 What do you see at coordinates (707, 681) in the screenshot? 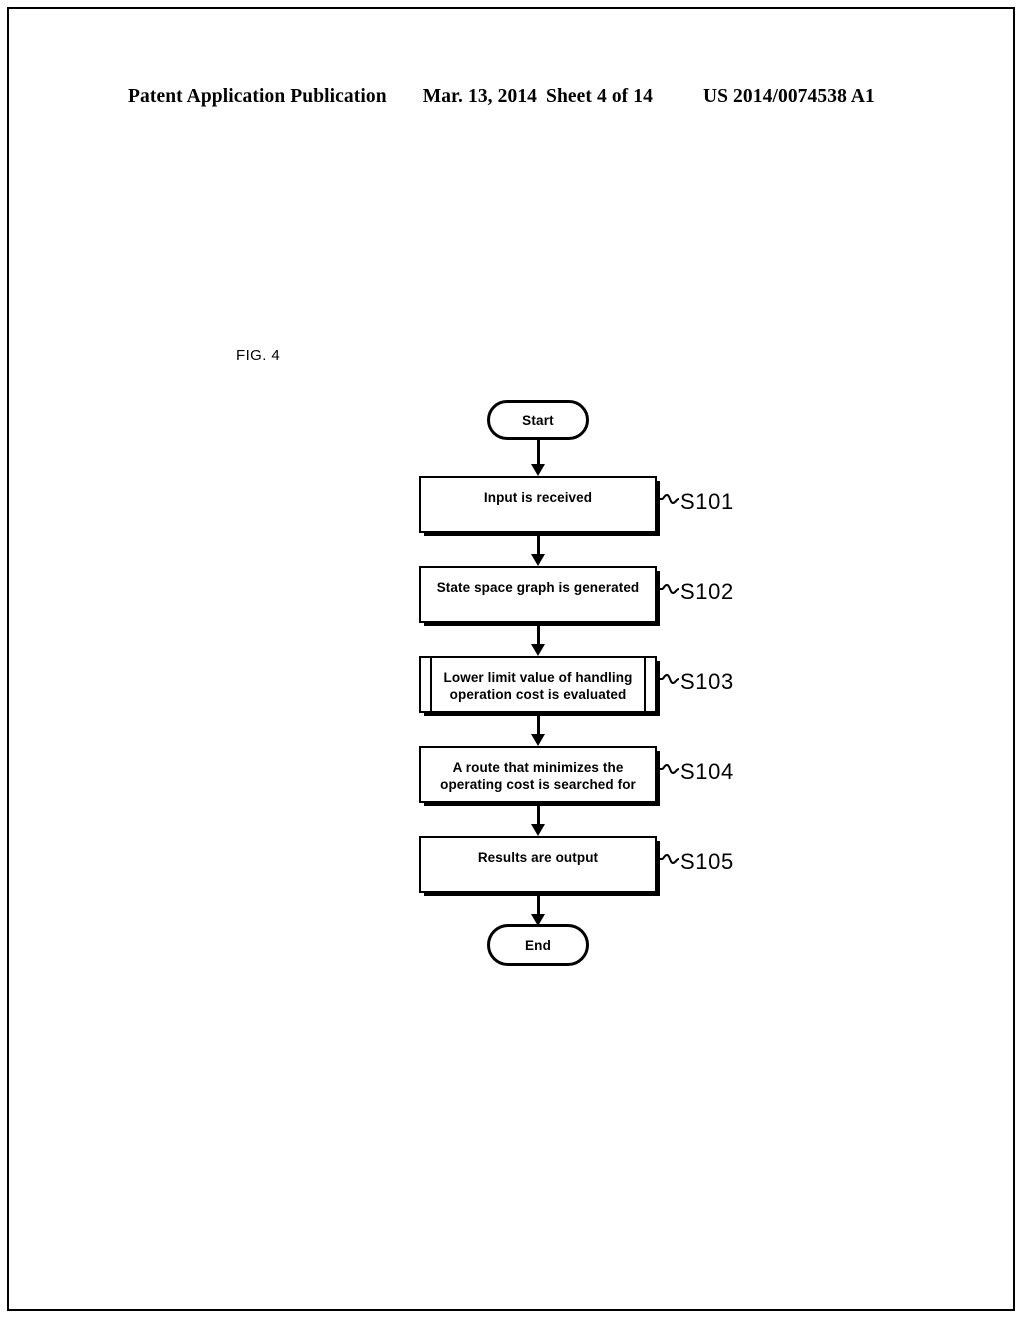
I see `step-ref-s103: S103` at bounding box center [707, 681].